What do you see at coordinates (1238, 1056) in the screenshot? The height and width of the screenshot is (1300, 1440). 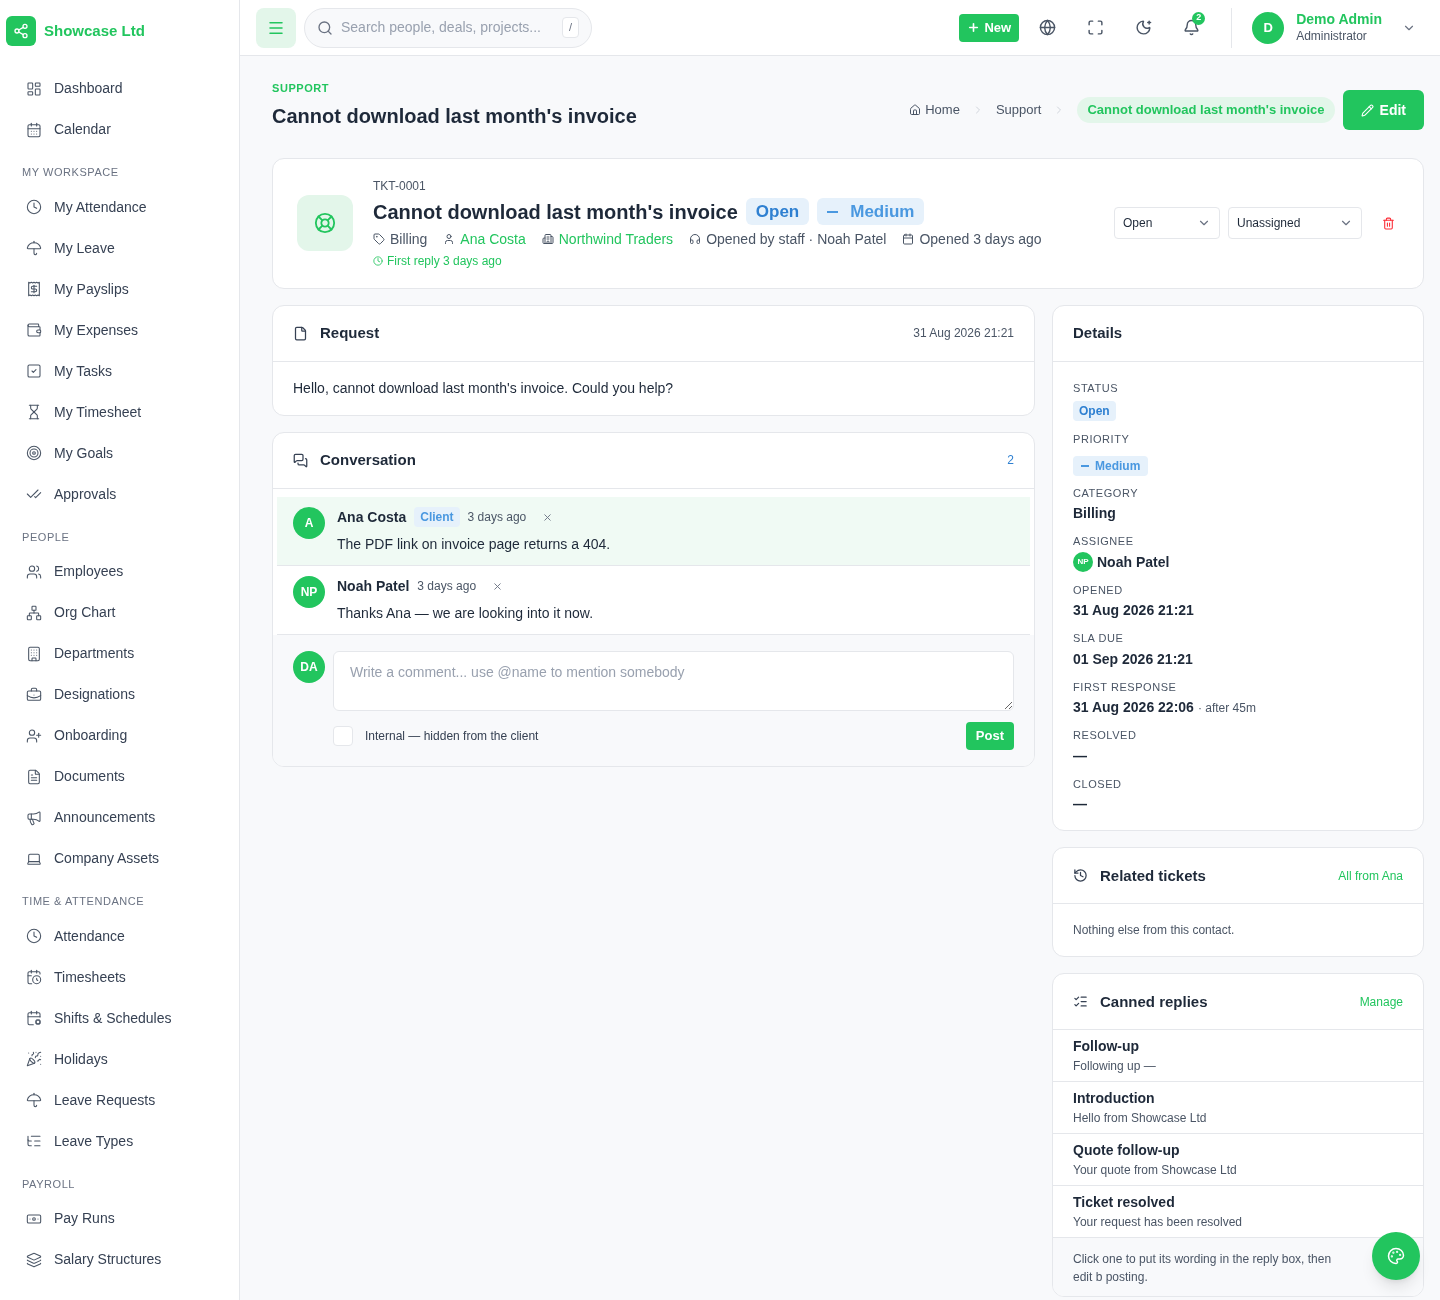 I see `canned-reply: Follow-up Following up —` at bounding box center [1238, 1056].